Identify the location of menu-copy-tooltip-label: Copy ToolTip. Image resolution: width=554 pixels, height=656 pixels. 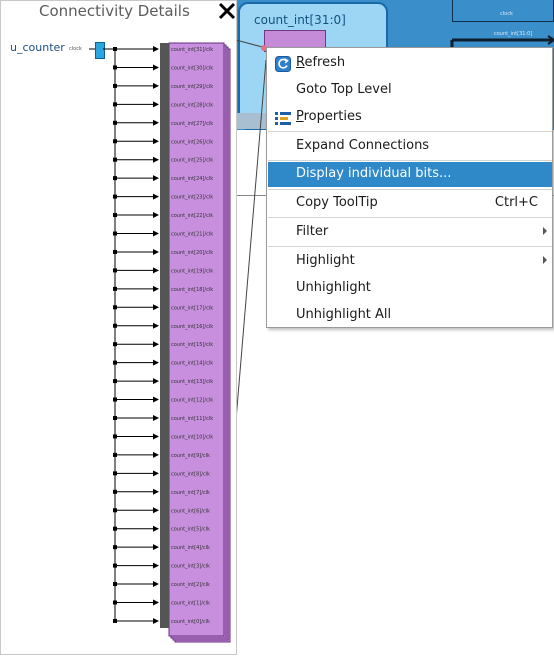
(337, 202).